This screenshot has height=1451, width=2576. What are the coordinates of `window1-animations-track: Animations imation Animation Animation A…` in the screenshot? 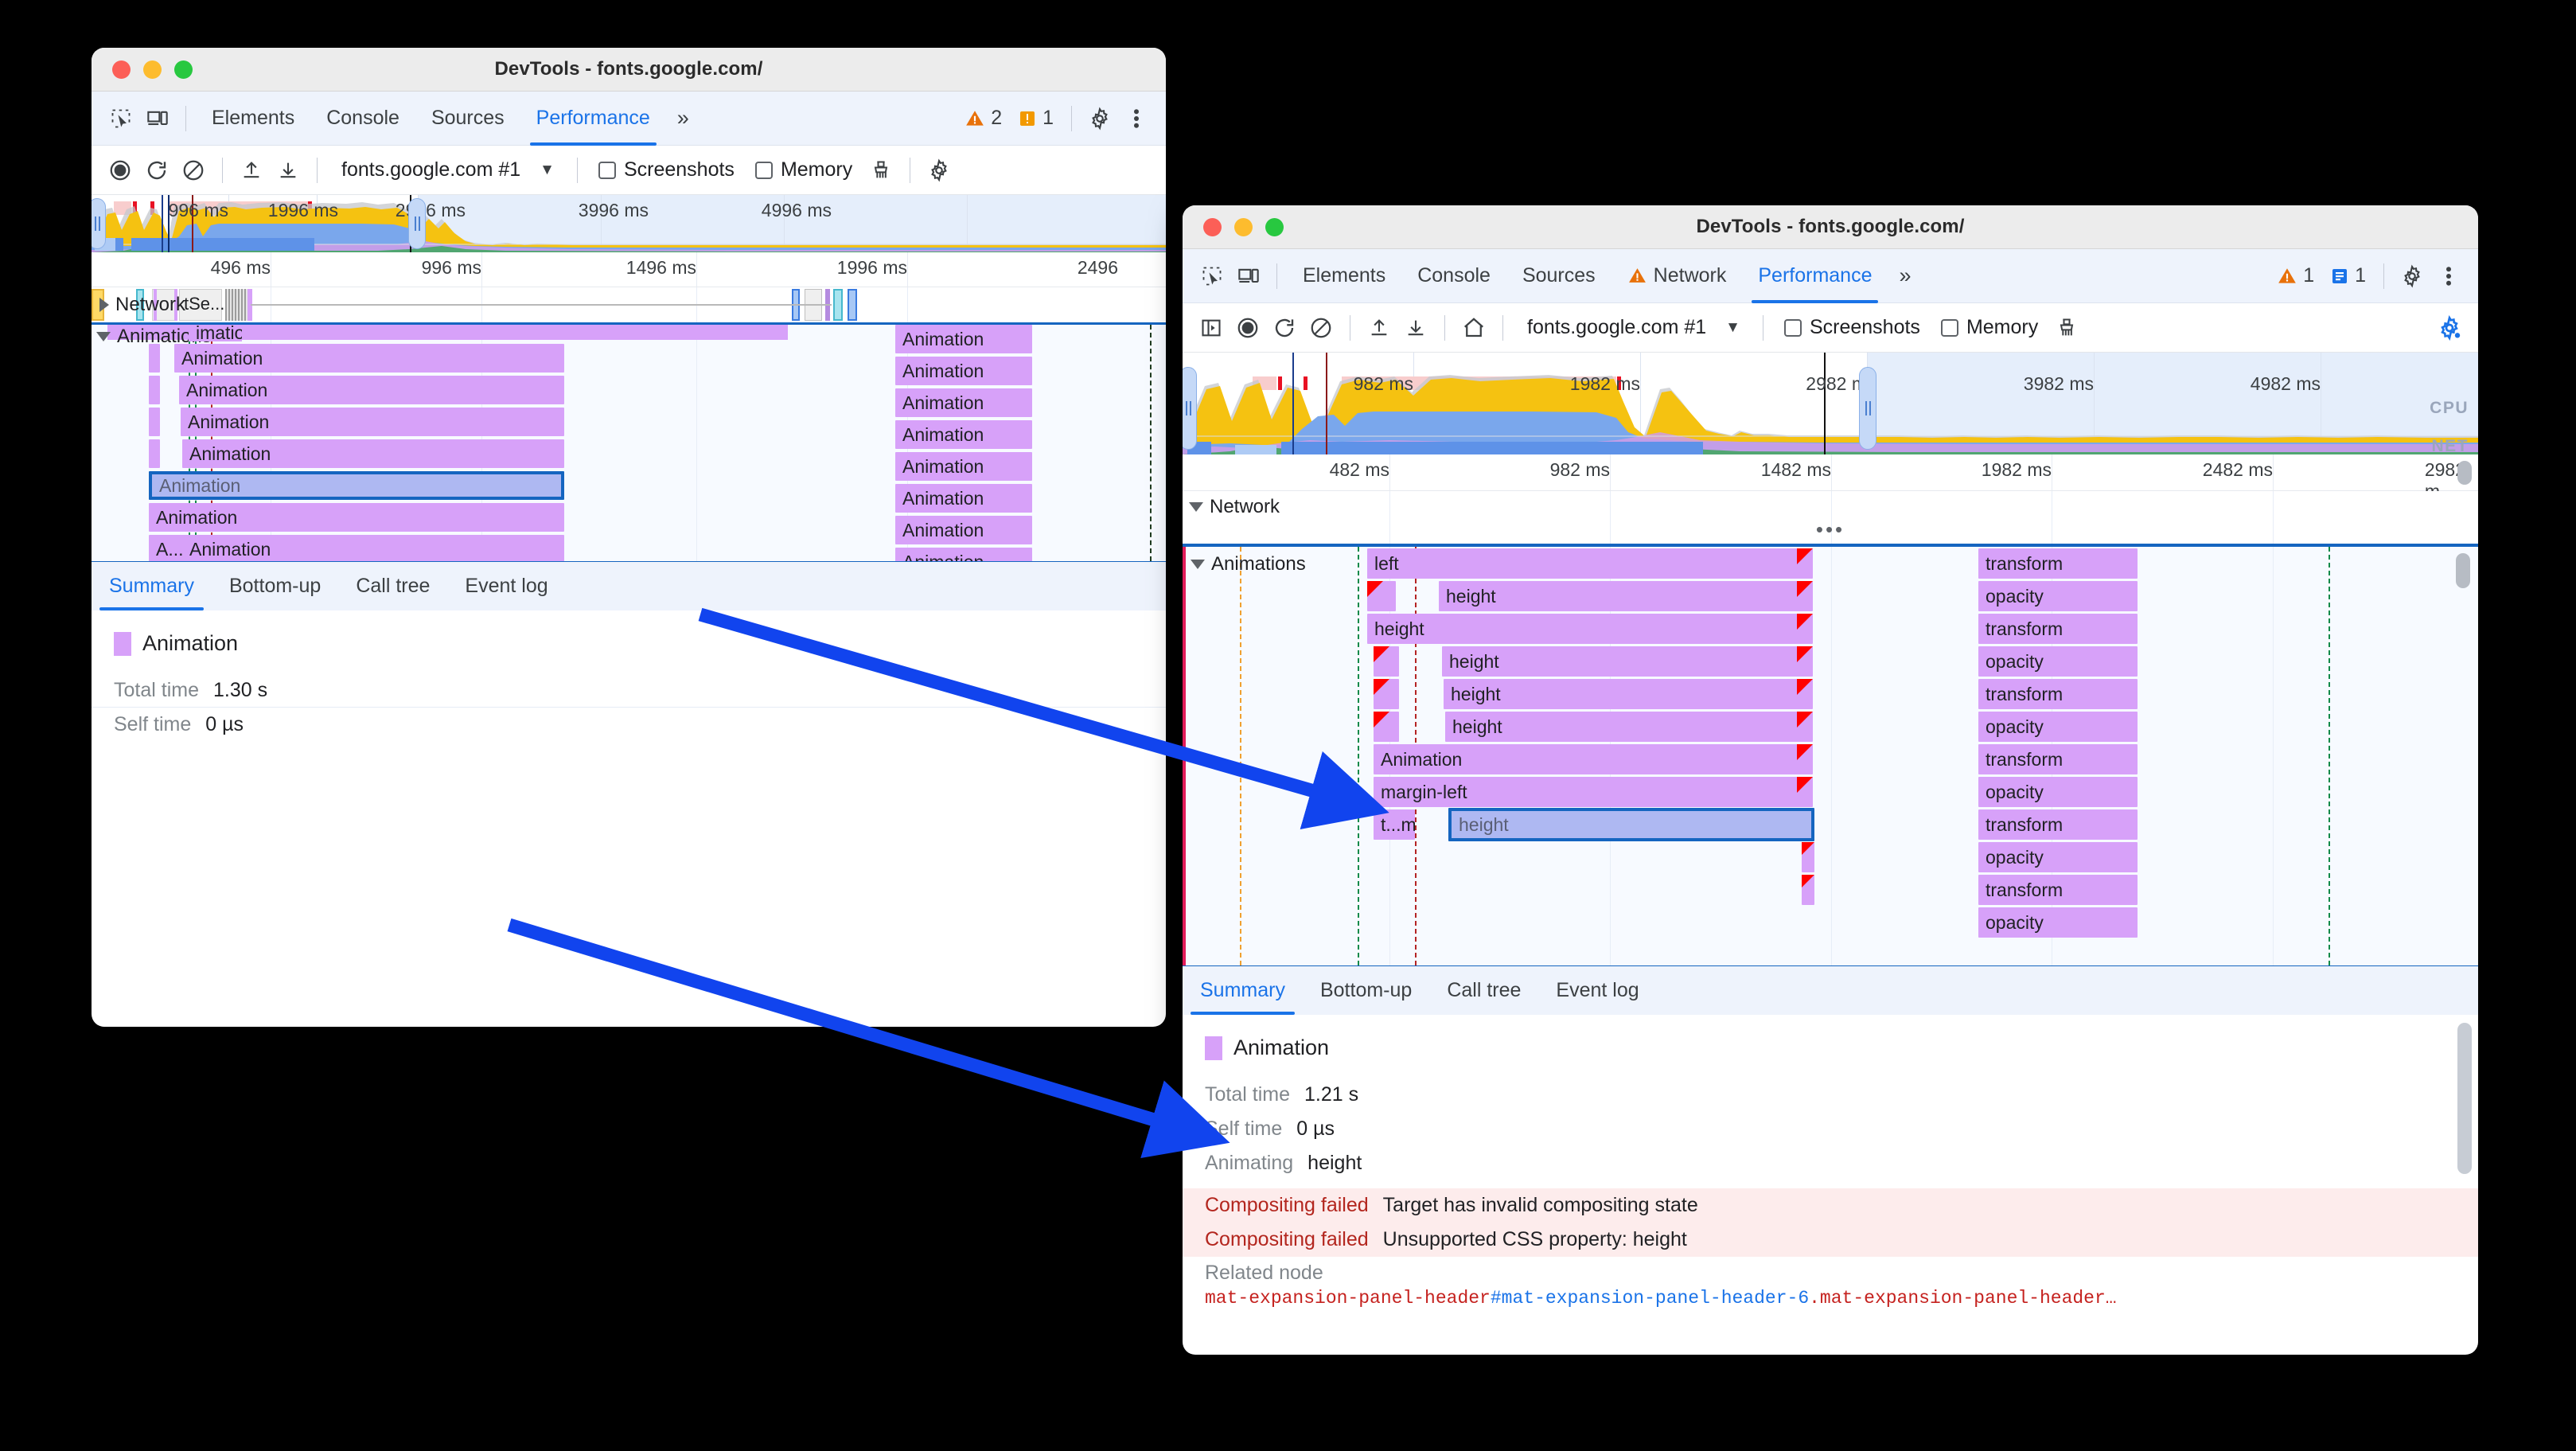 It's located at (629, 441).